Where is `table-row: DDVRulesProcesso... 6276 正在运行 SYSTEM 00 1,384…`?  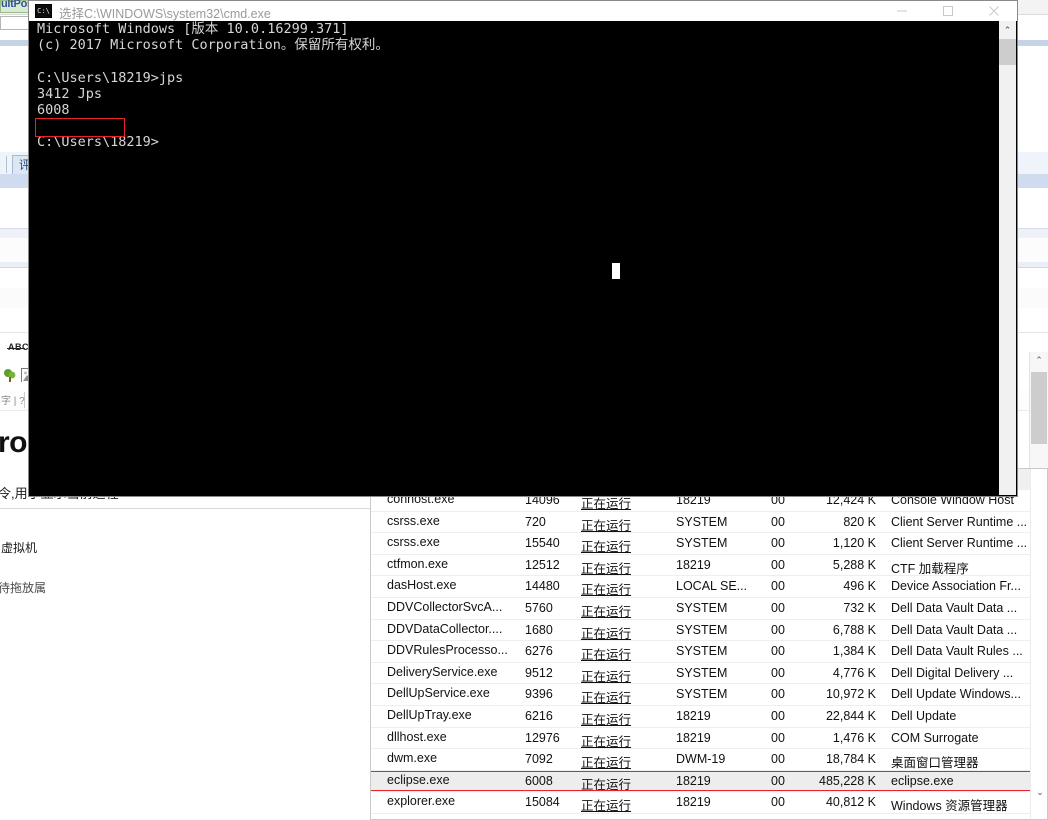
table-row: DDVRulesProcesso... 6276 正在运行 SYSTEM 00 1,384… is located at coordinates (701, 652).